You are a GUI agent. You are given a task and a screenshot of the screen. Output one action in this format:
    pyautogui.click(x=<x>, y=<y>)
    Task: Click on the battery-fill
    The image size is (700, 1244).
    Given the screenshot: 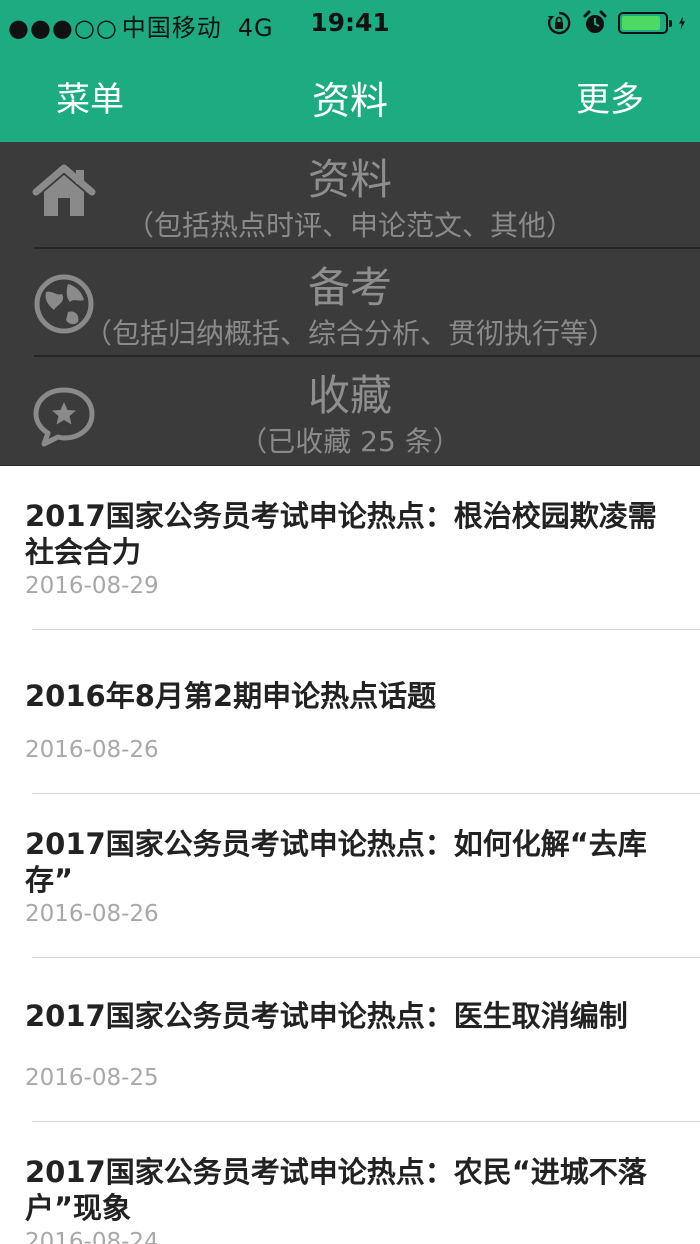 What is the action you would take?
    pyautogui.click(x=641, y=23)
    